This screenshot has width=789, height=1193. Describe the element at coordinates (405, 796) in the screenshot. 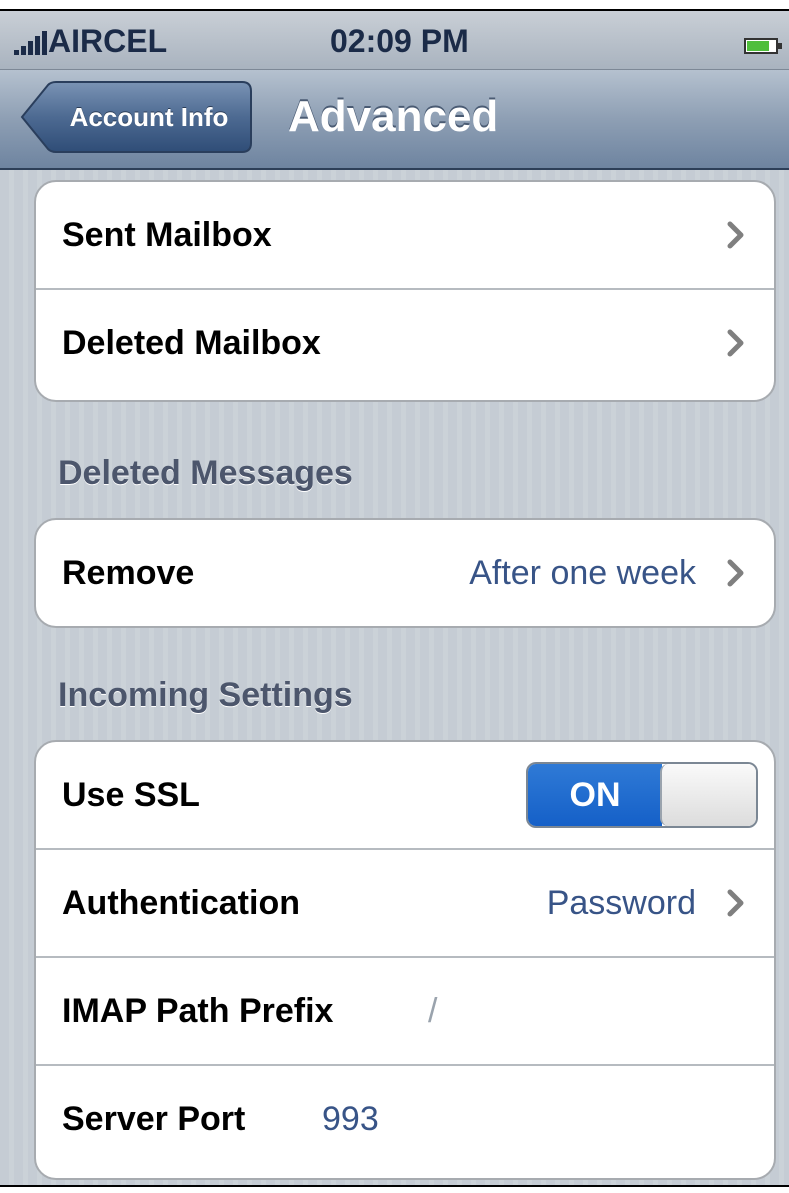

I see `use-ssl-row: Use SSL ON` at that location.